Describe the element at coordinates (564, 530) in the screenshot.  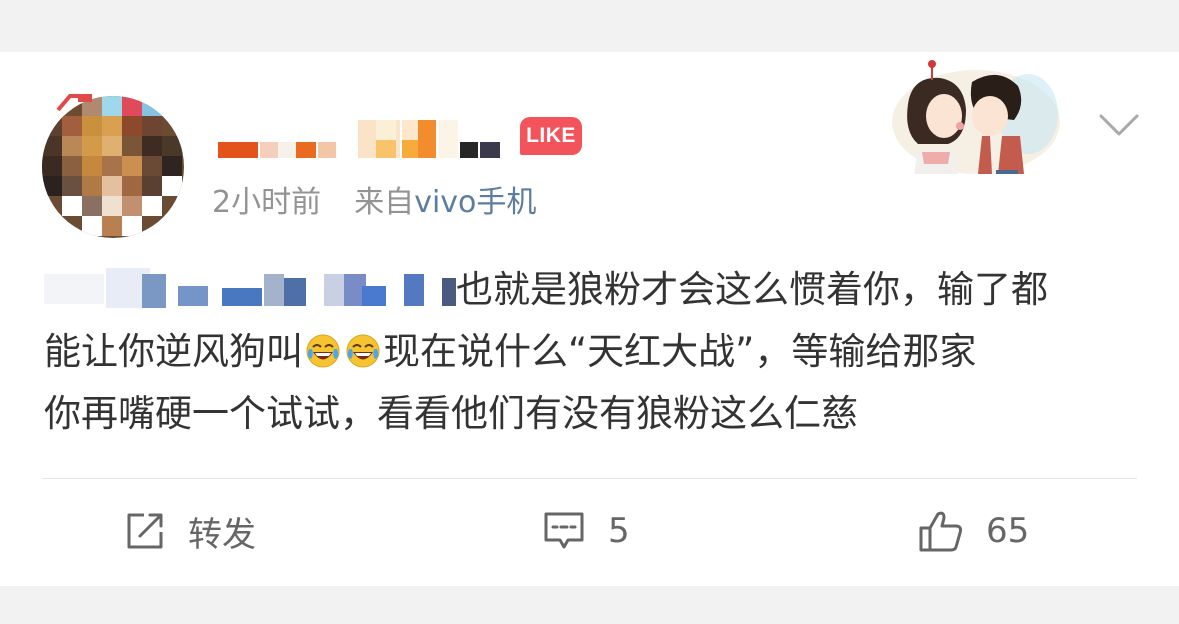
I see `comment-icon` at that location.